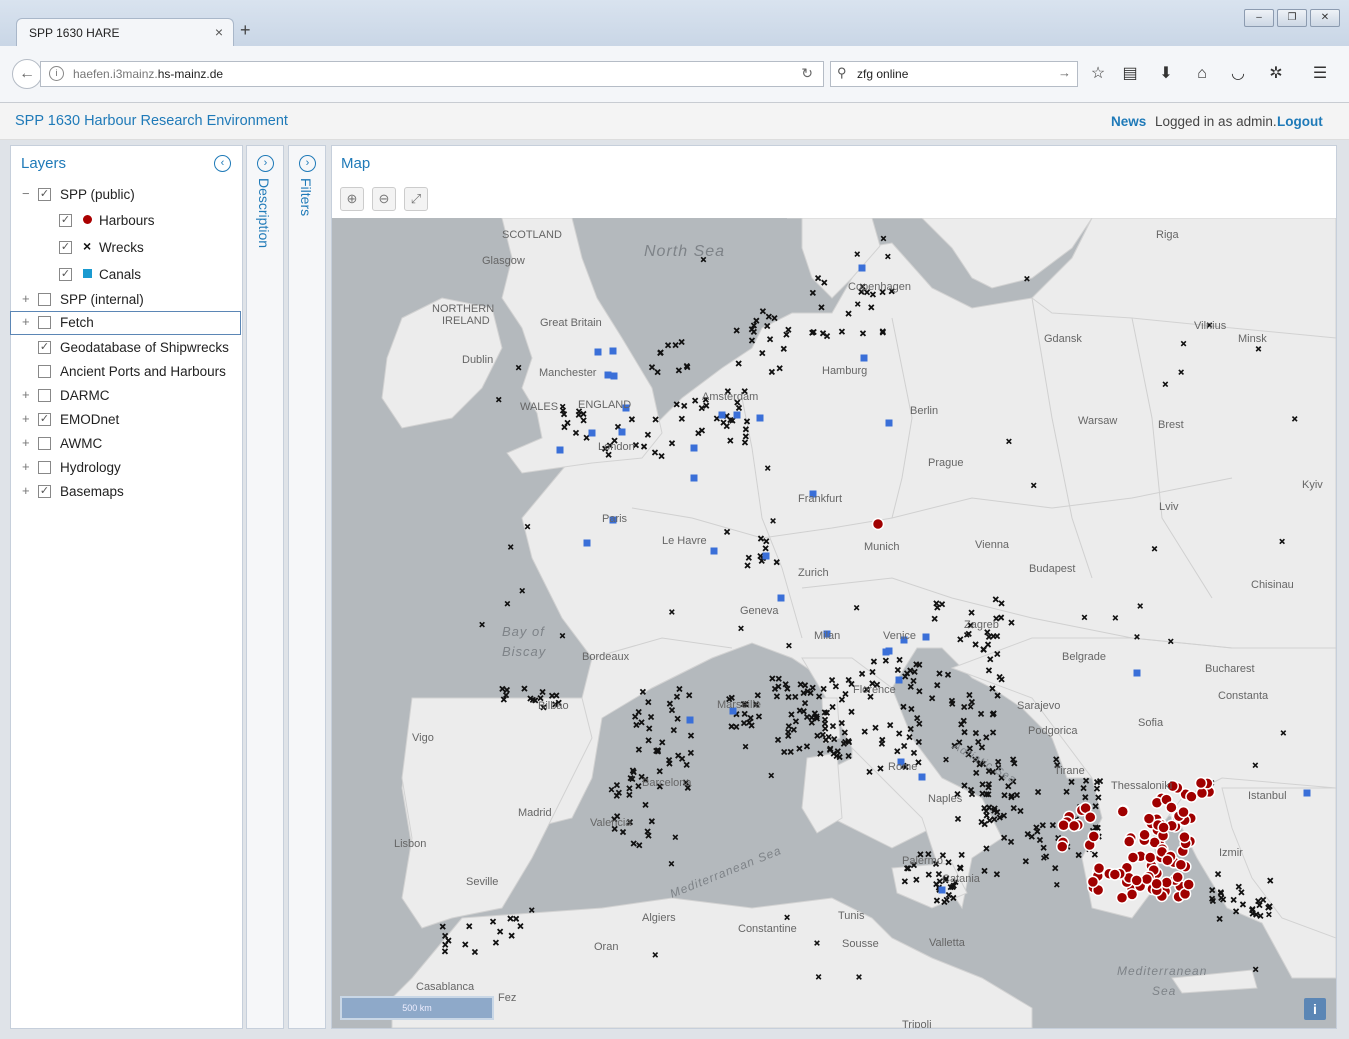  Describe the element at coordinates (954, 74) in the screenshot. I see `search-input: ⚲ zfg online →` at that location.